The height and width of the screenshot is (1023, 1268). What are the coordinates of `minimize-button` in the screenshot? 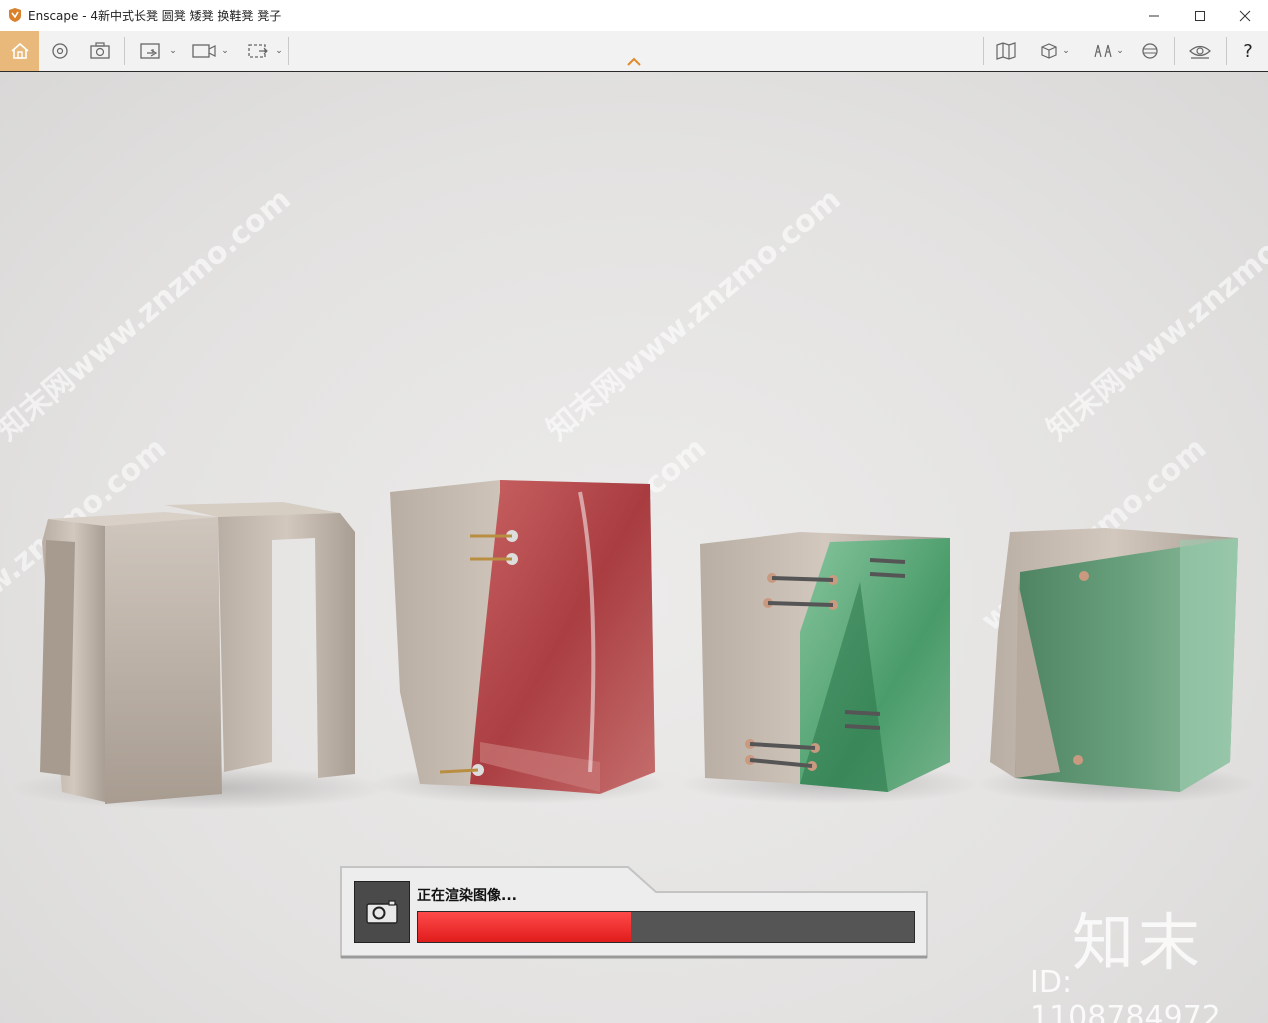 It's located at (1154, 15).